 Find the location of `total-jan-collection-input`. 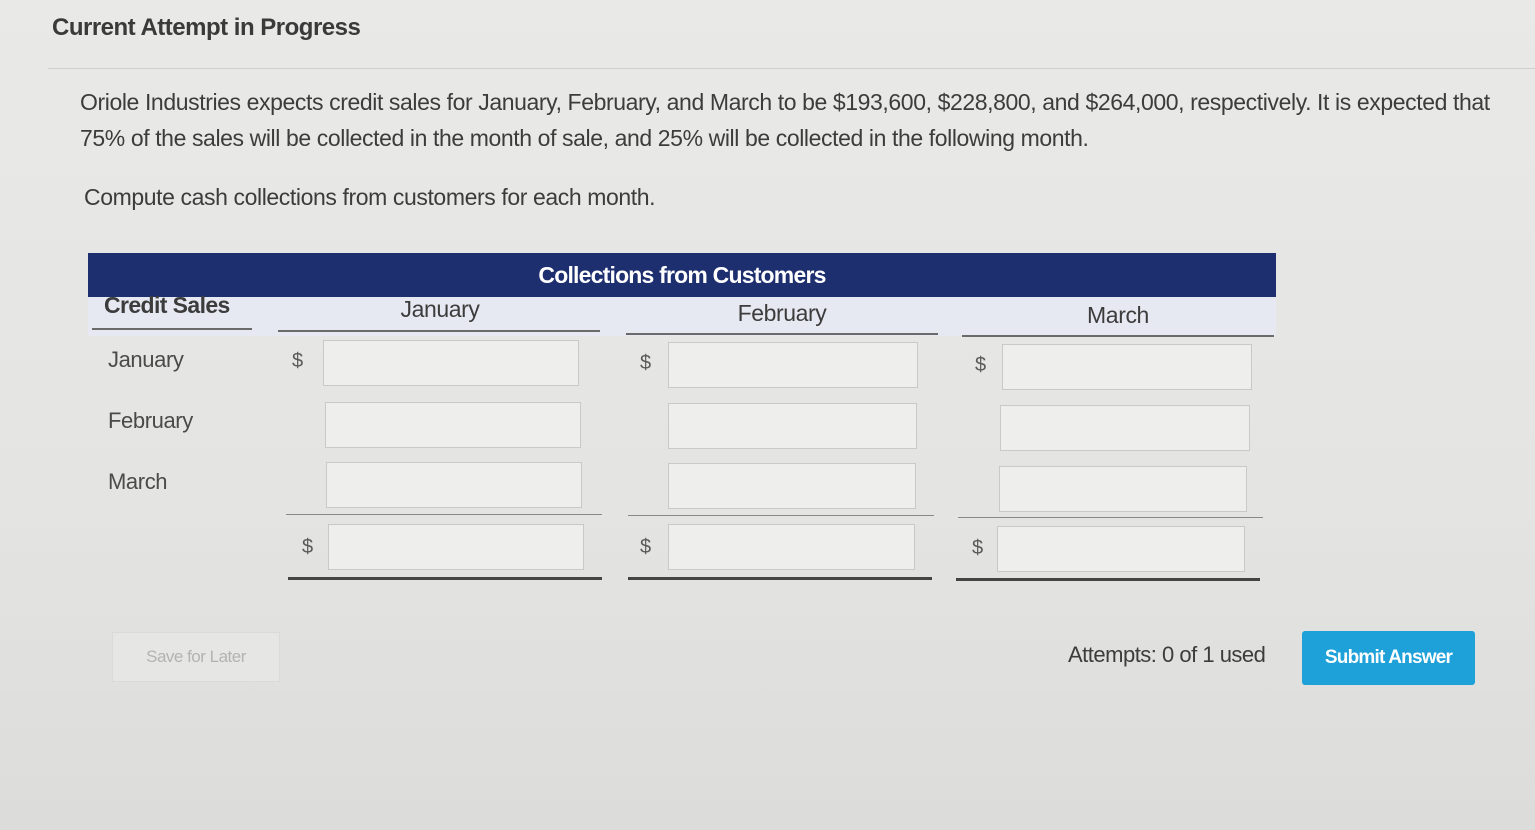

total-jan-collection-input is located at coordinates (456, 547).